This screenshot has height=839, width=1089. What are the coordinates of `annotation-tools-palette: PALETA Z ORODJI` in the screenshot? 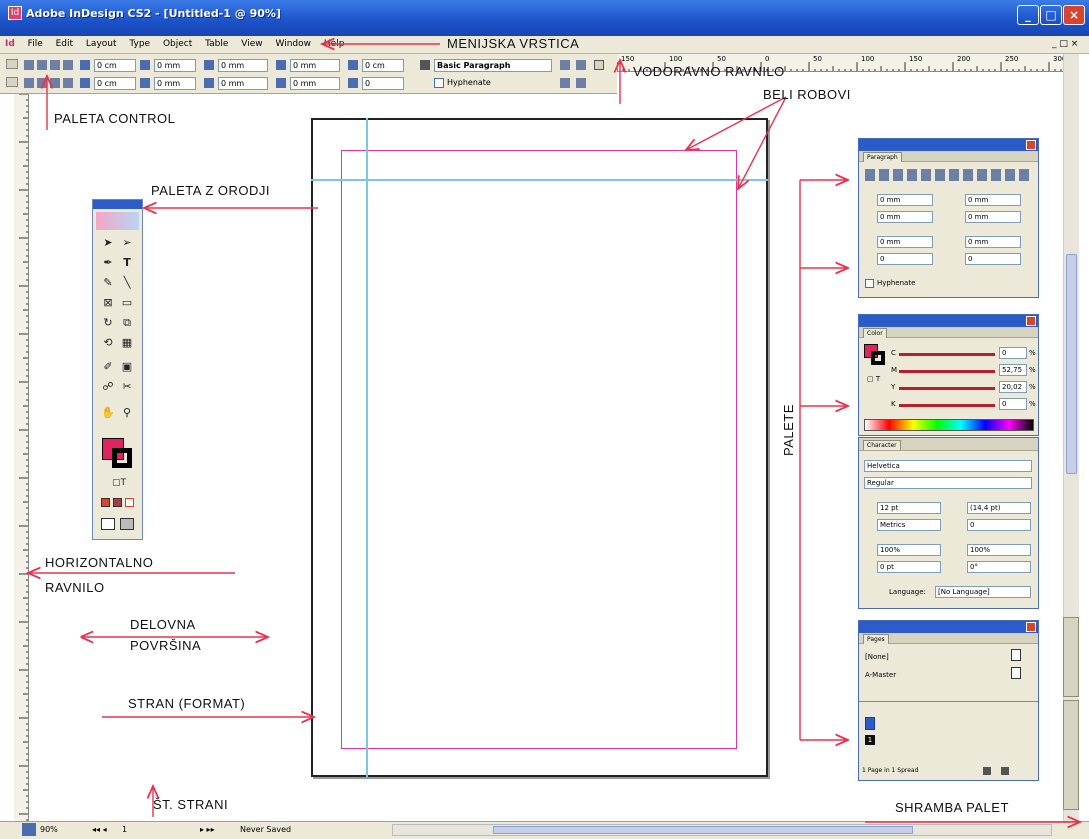 It's located at (210, 190).